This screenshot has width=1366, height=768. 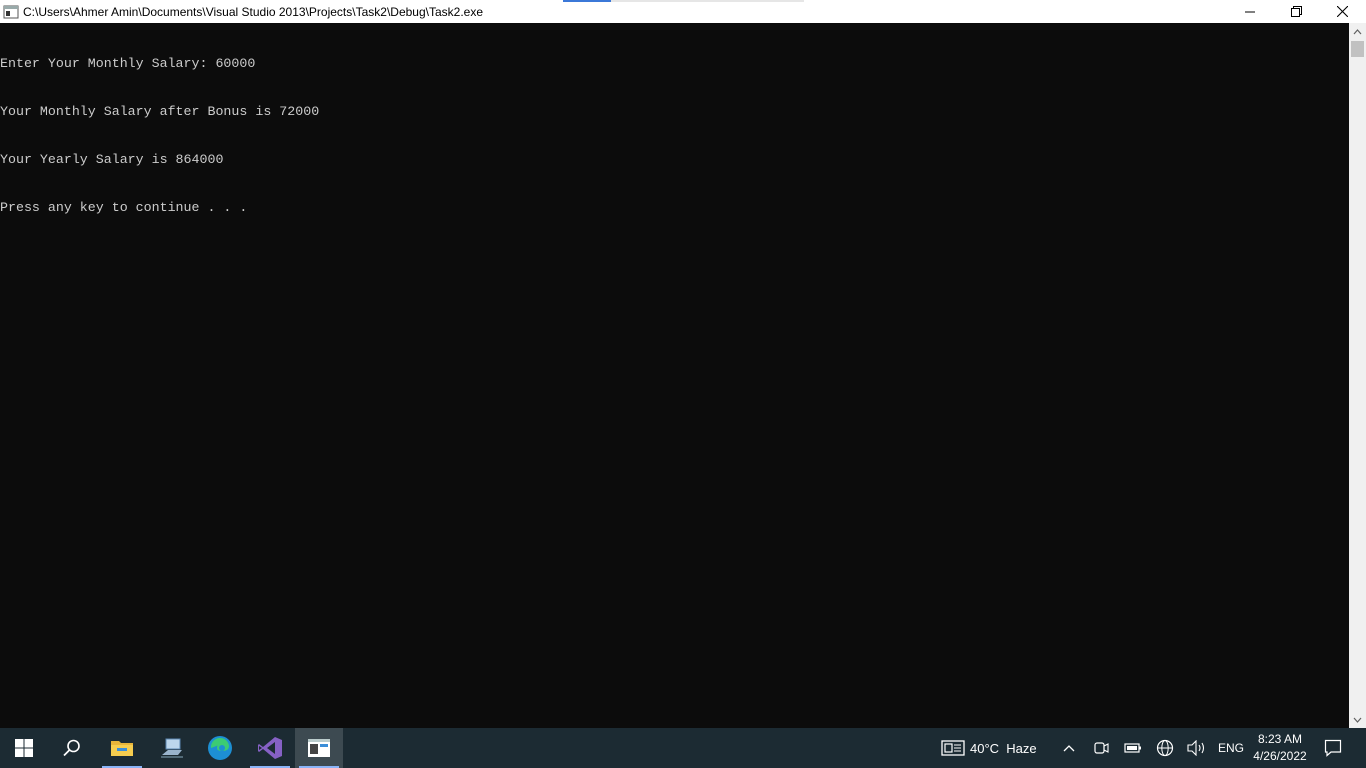 I want to click on action-center-button, so click(x=1333, y=748).